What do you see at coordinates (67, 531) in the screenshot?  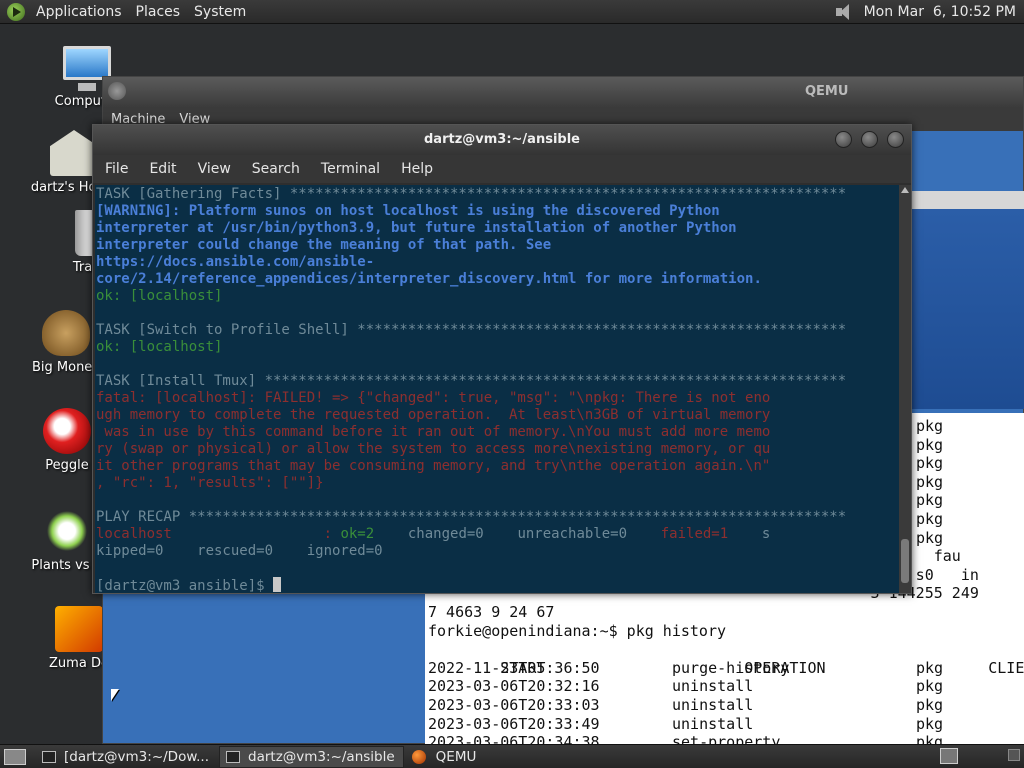 I see `plants-icon` at bounding box center [67, 531].